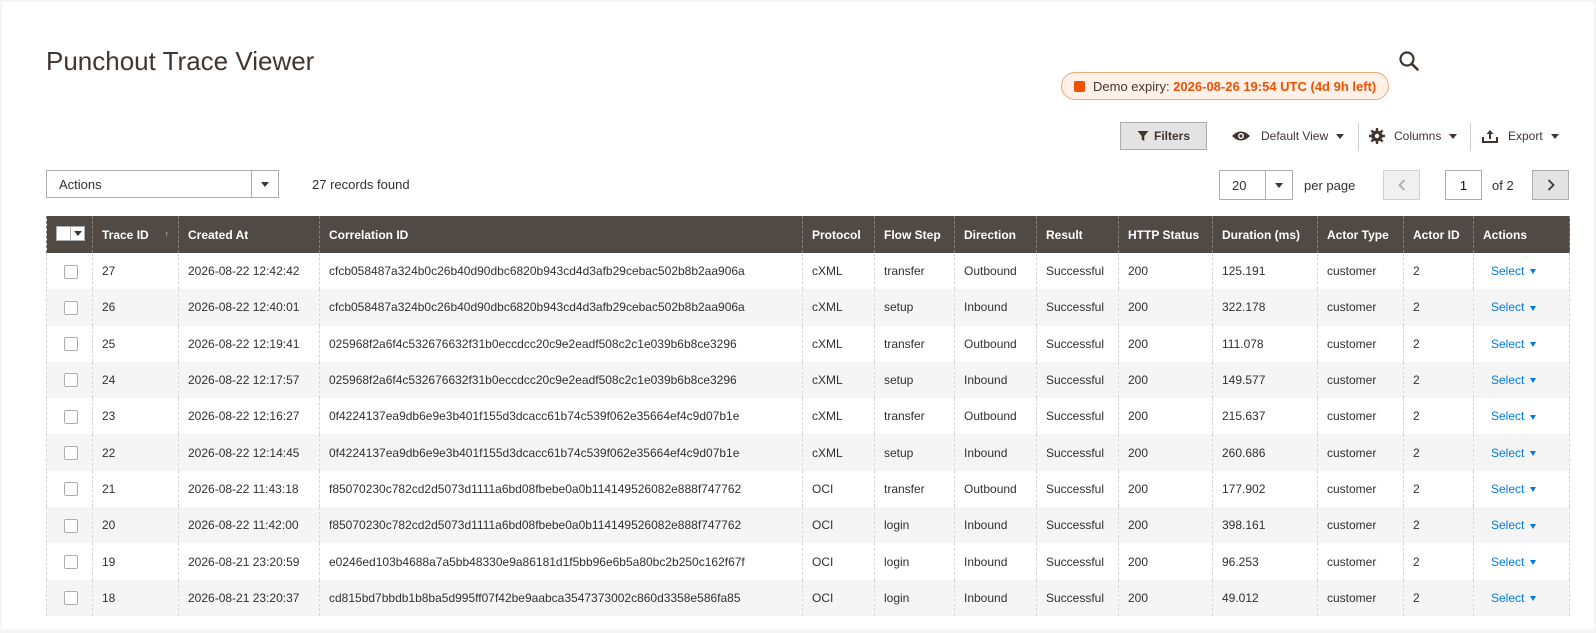  Describe the element at coordinates (1131, 86) in the screenshot. I see `demo-expiry-prefix: Demo expiry:` at that location.